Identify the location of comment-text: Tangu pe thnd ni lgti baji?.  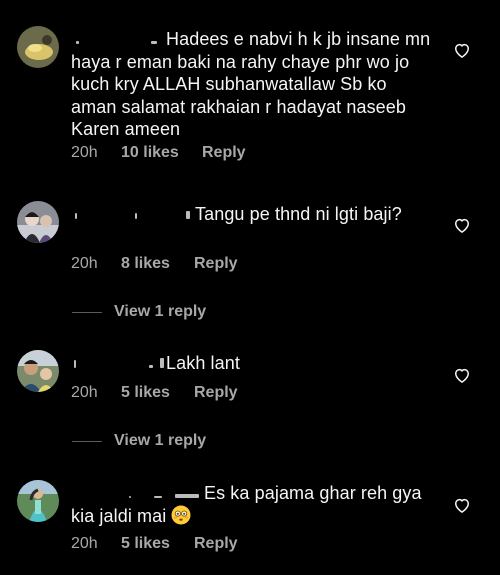
(251, 214).